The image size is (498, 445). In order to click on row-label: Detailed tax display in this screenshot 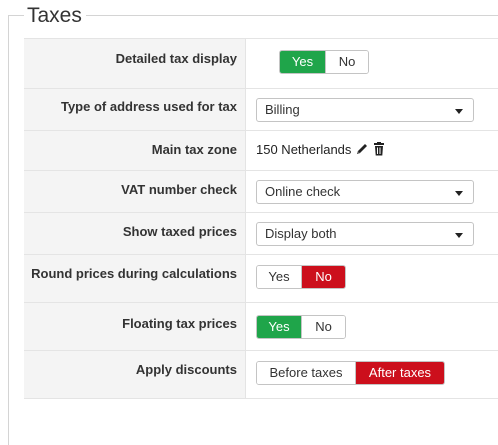, I will do `click(135, 63)`.